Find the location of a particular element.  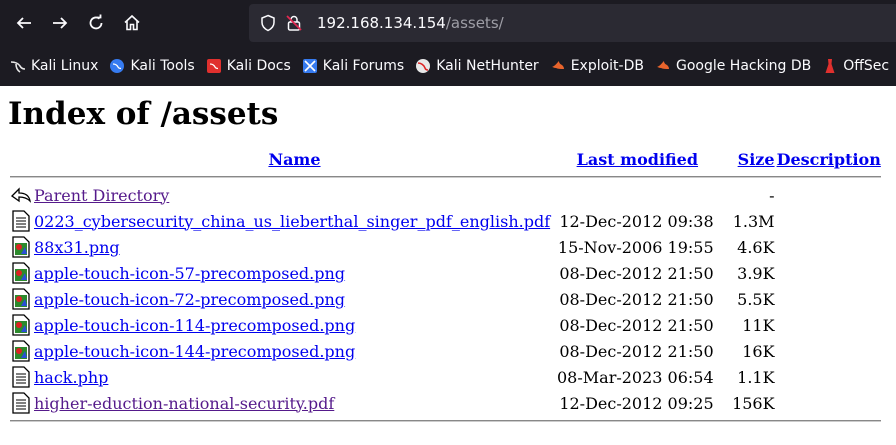

bookmark-kali-forums: Kali Forums is located at coordinates (353, 66).